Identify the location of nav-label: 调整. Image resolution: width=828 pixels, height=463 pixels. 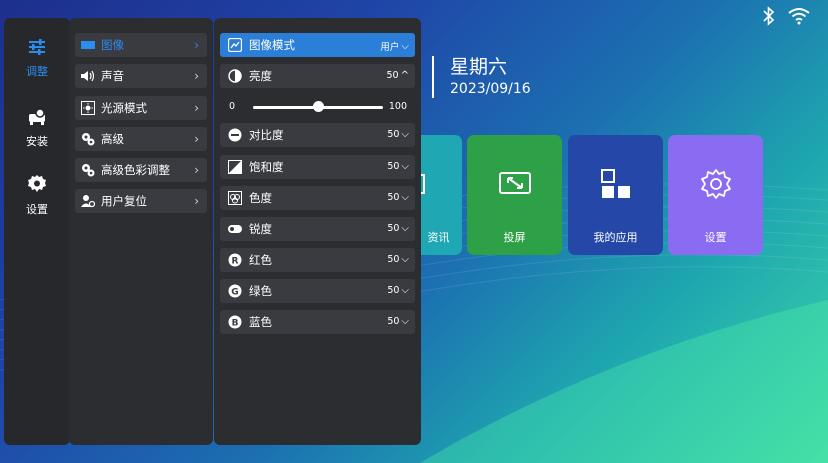
(37, 71).